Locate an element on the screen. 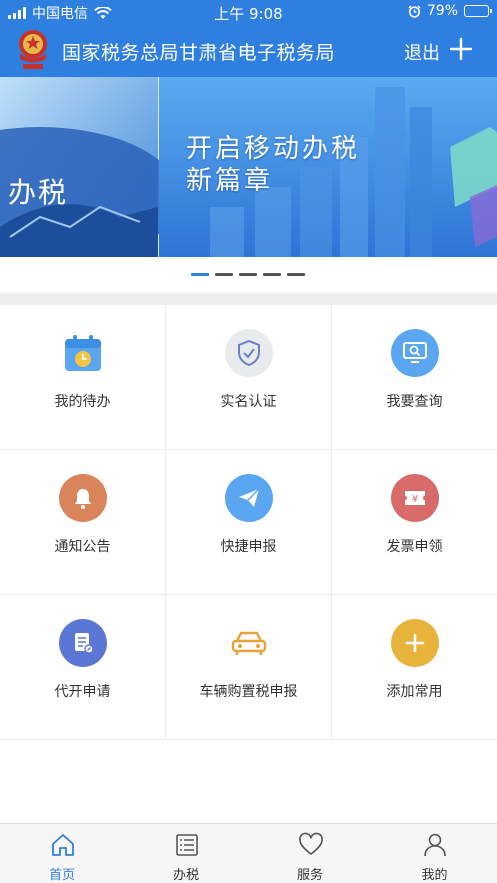 This screenshot has height=883, width=497. grid-item-todo: 我的待办 is located at coordinates (83, 377).